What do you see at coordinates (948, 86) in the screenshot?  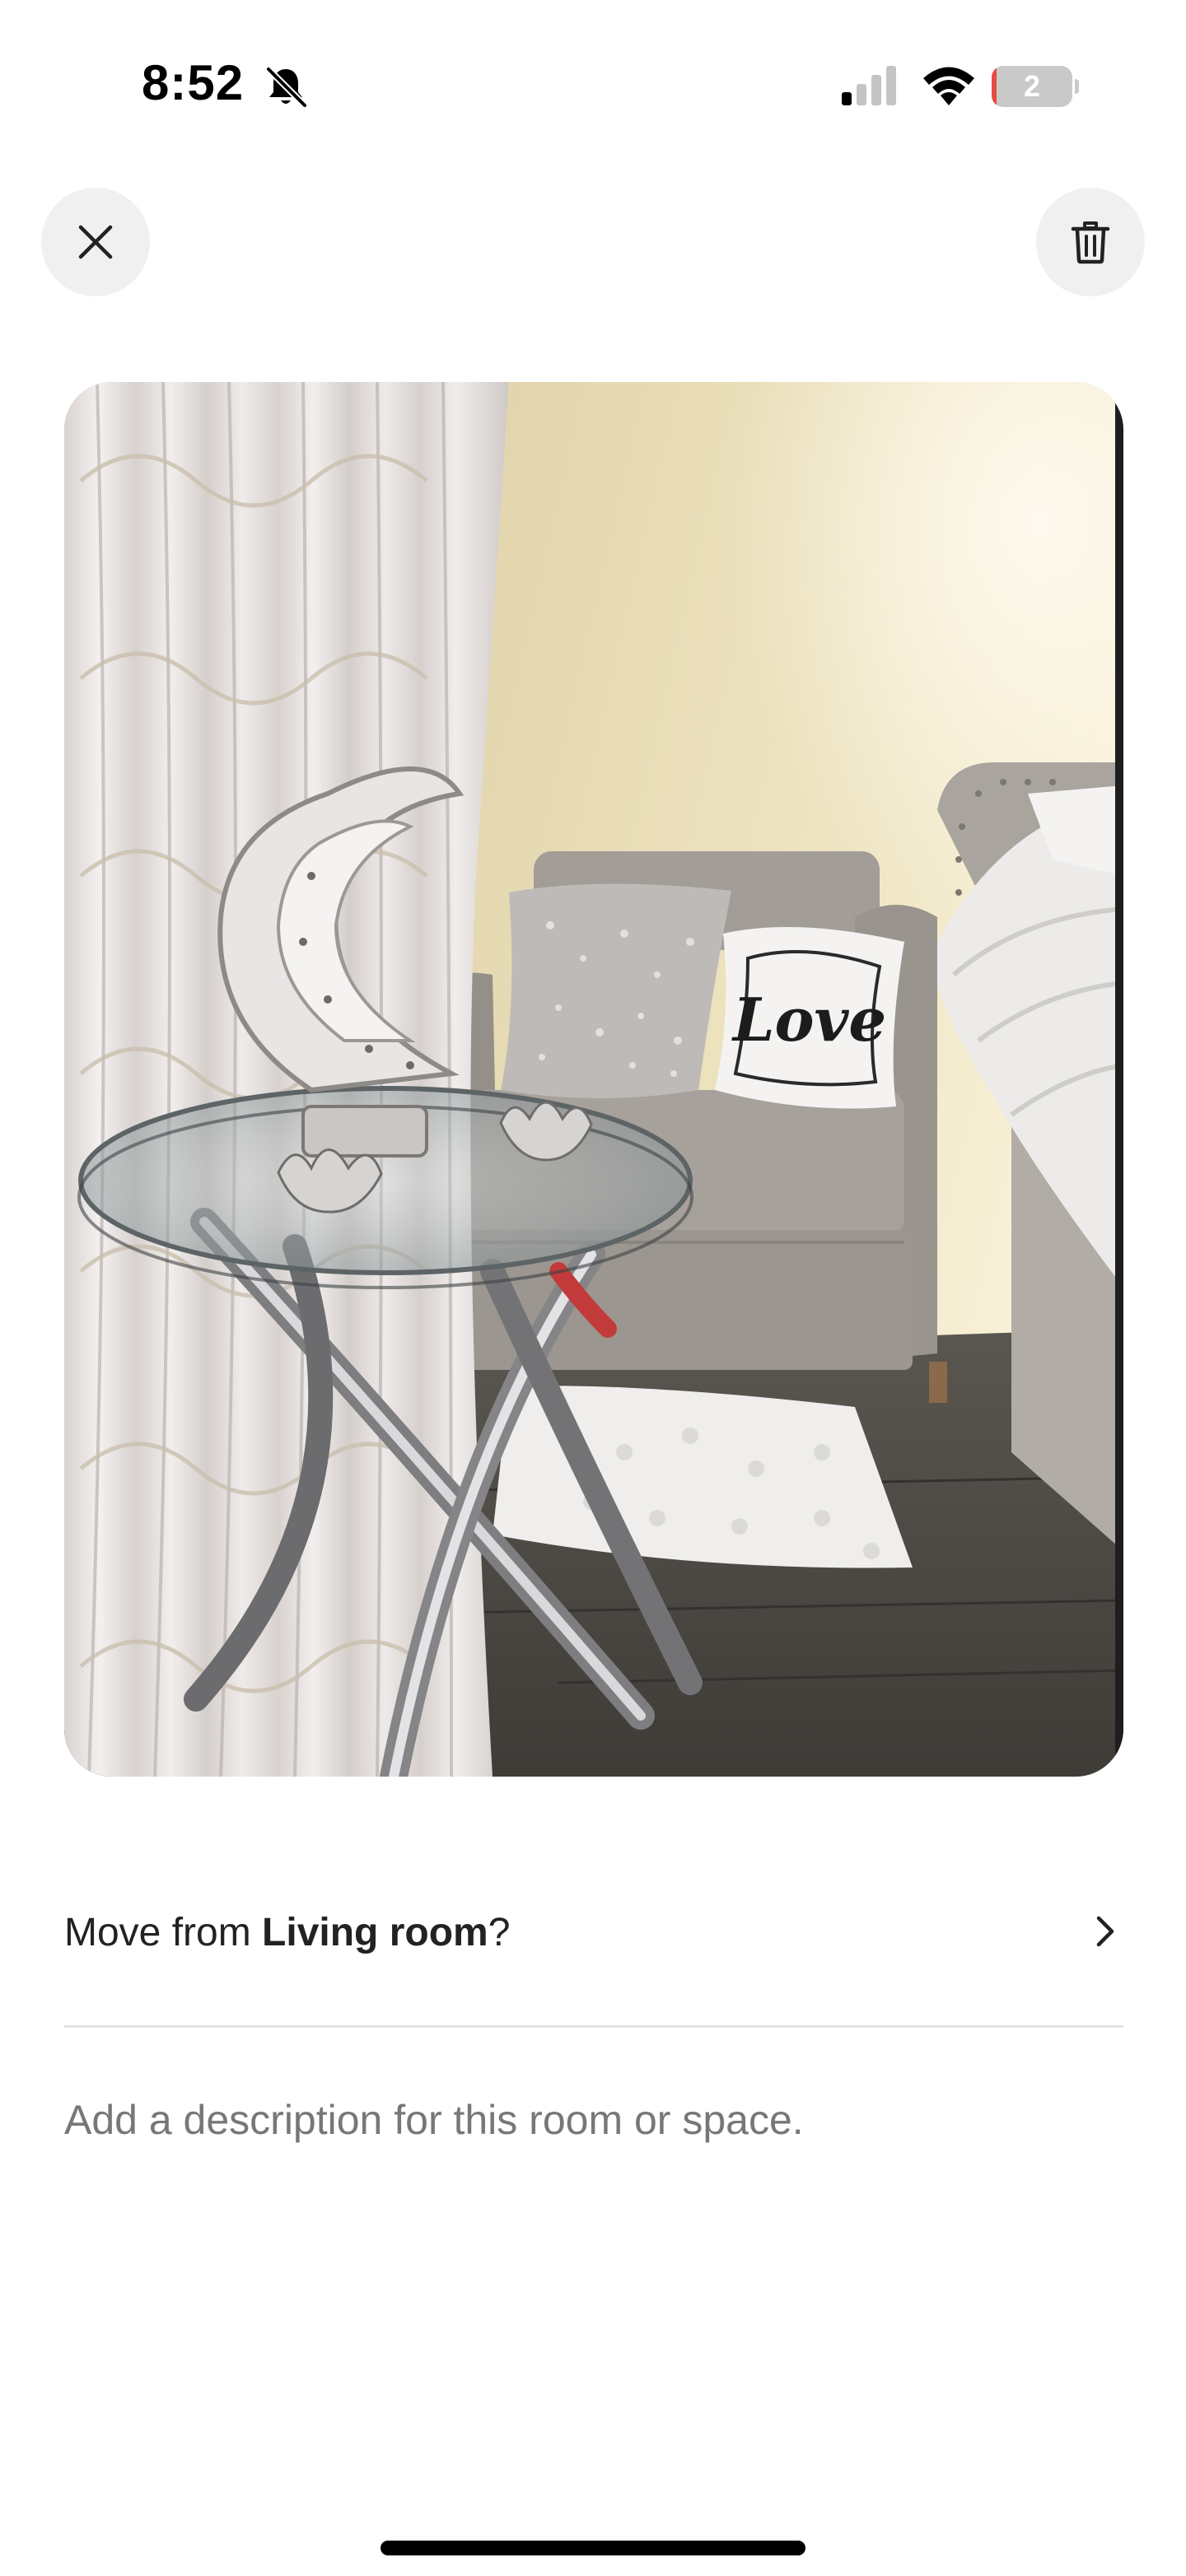 I see `wifi-icon` at bounding box center [948, 86].